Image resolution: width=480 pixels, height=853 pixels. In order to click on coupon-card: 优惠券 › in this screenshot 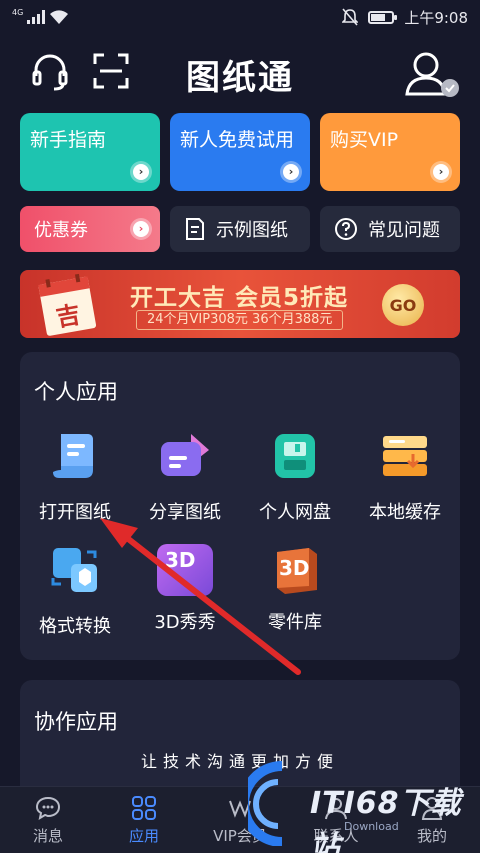, I will do `click(90, 229)`.